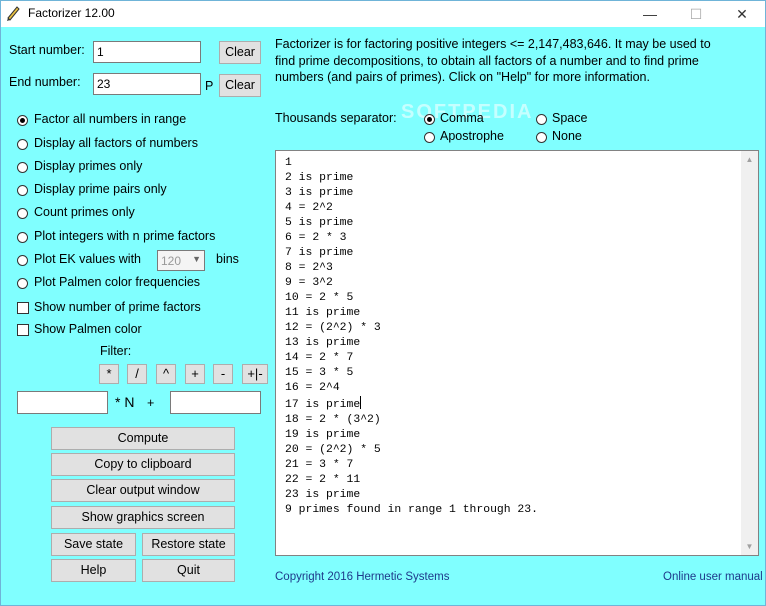 This screenshot has width=766, height=606. What do you see at coordinates (143, 464) in the screenshot?
I see `copy-to-clipboard-button: Copy to clipboard` at bounding box center [143, 464].